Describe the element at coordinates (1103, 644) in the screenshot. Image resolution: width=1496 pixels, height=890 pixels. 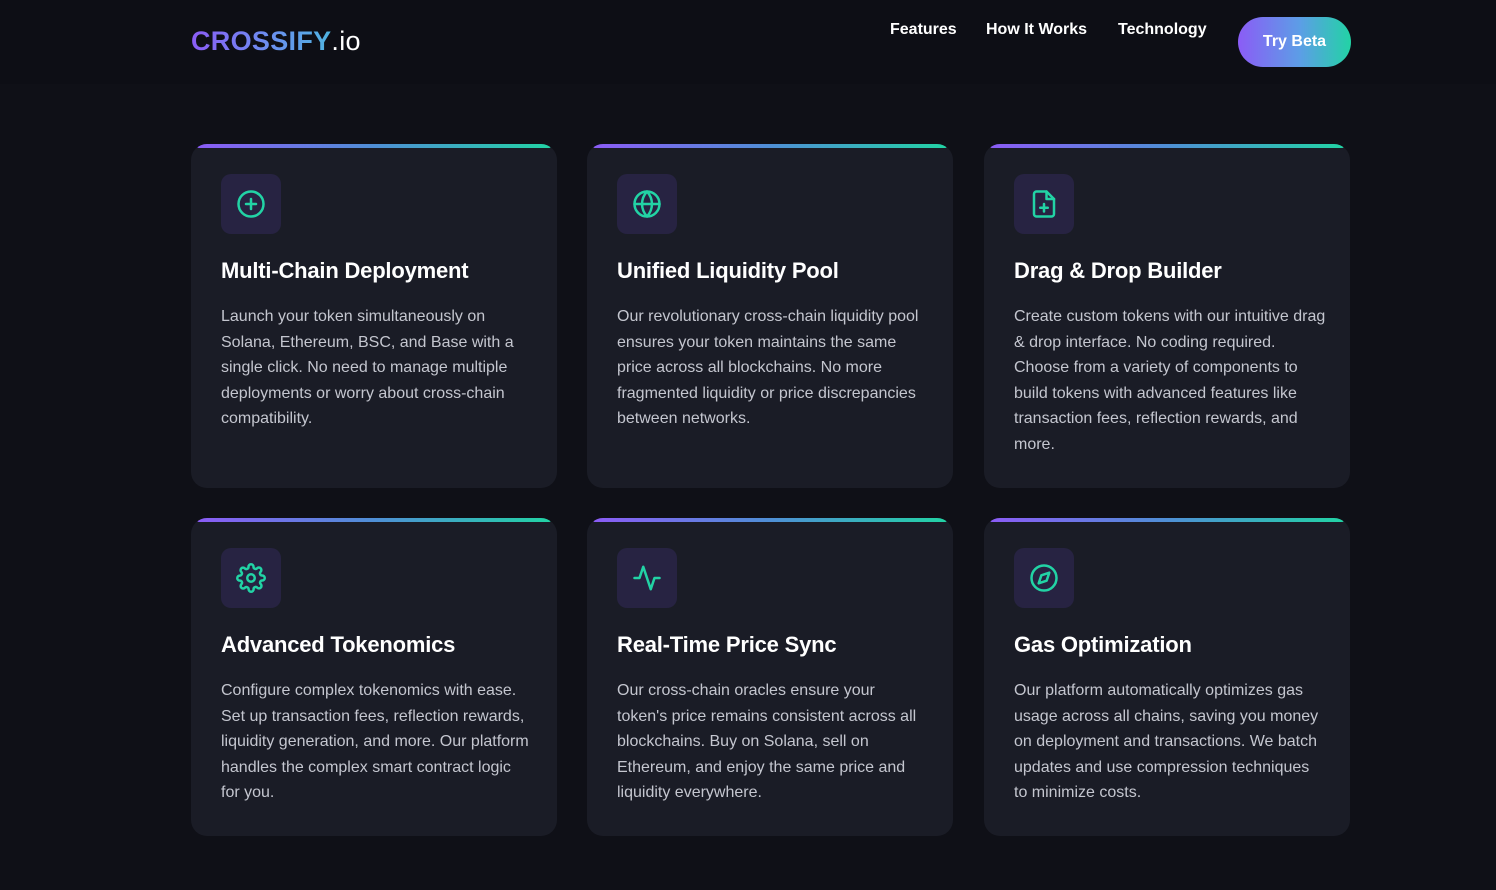
I see `card-title: Gas Optimization` at that location.